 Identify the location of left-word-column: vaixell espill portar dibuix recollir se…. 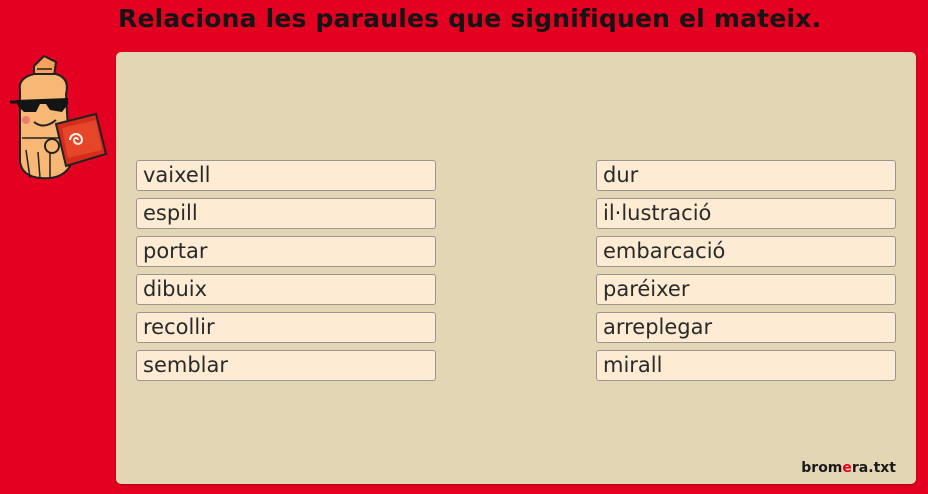
(286, 274).